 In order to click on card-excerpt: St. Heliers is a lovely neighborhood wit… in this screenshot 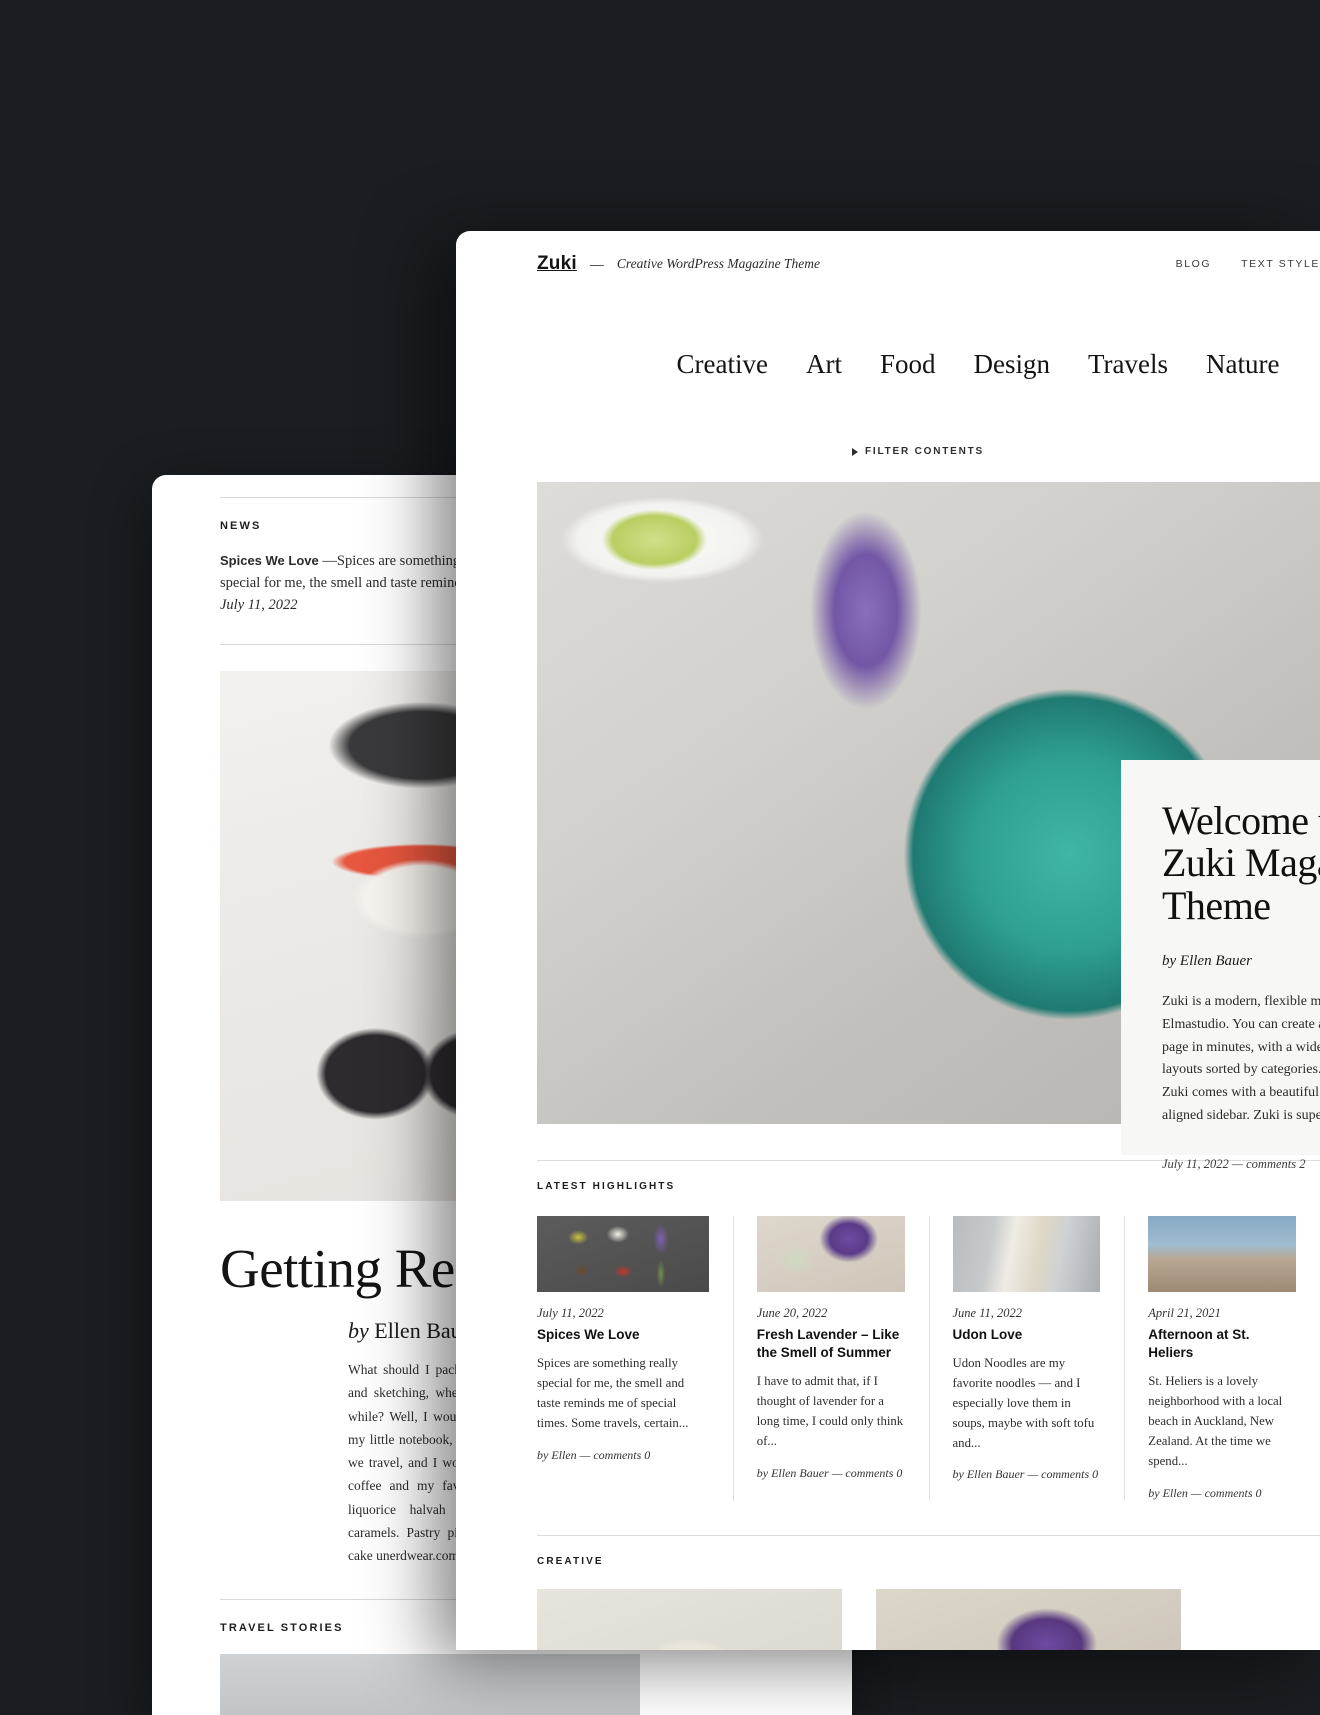, I will do `click(1215, 1421)`.